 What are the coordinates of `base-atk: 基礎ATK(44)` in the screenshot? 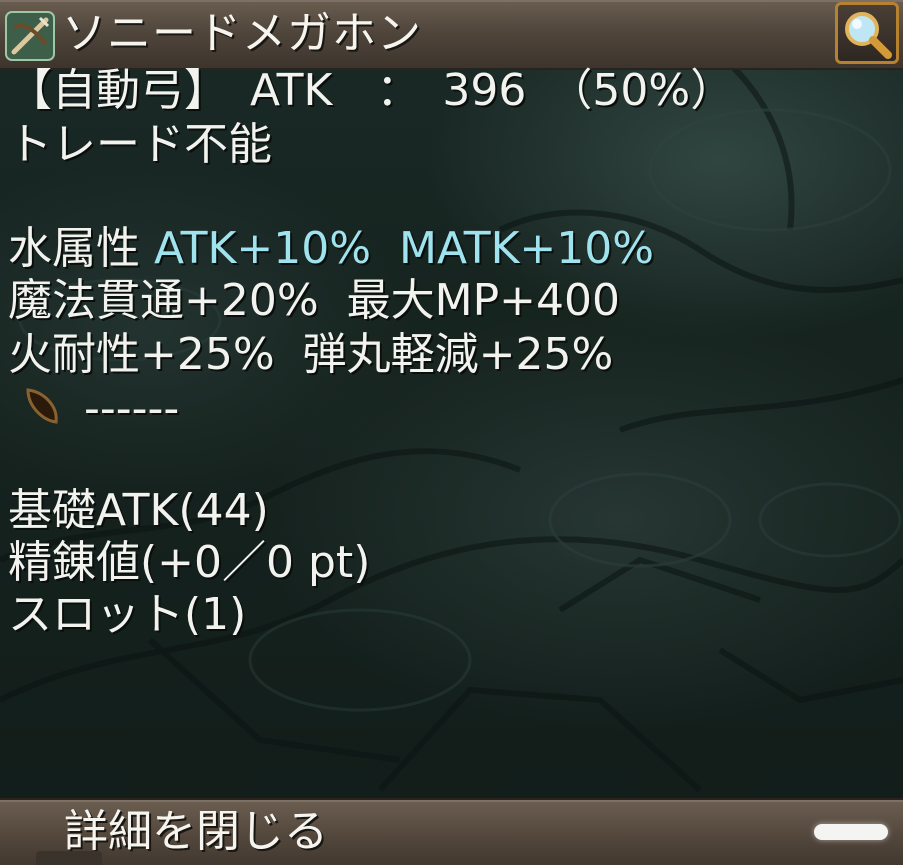 It's located at (138, 510).